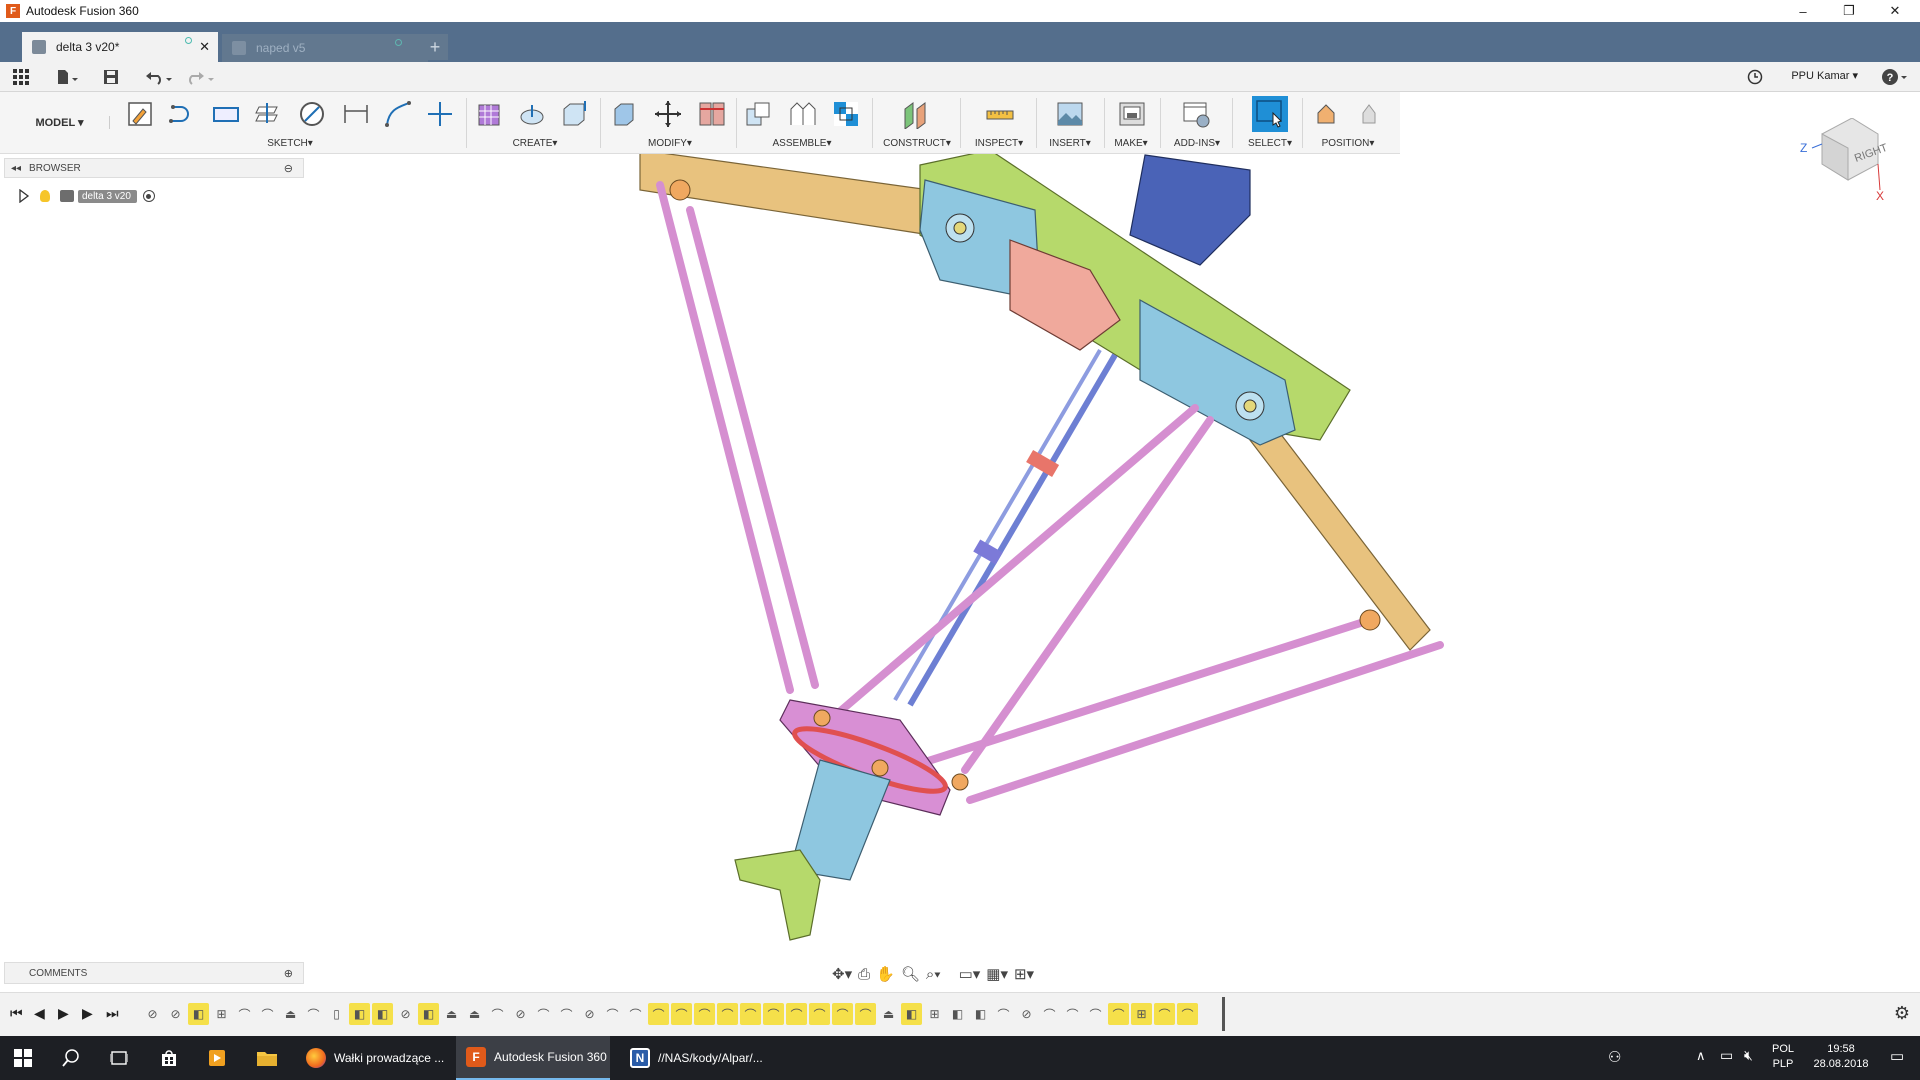  I want to click on workspace-switcher: MODEL ▾, so click(60, 122).